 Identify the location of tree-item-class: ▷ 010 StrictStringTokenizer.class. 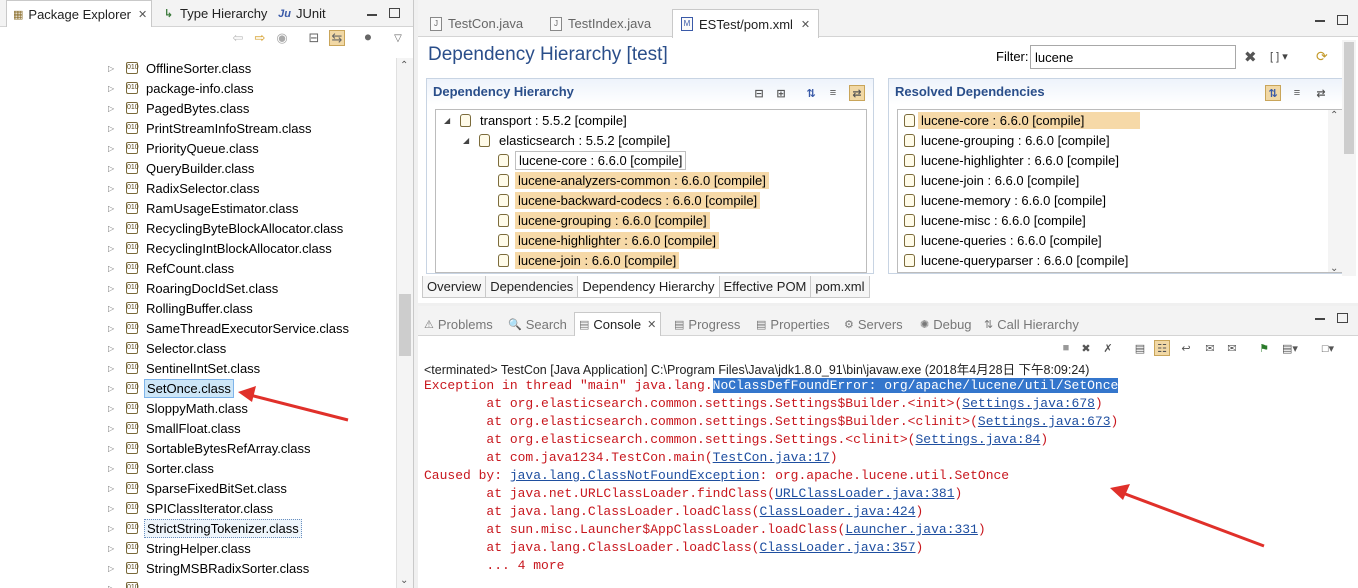
(198, 528).